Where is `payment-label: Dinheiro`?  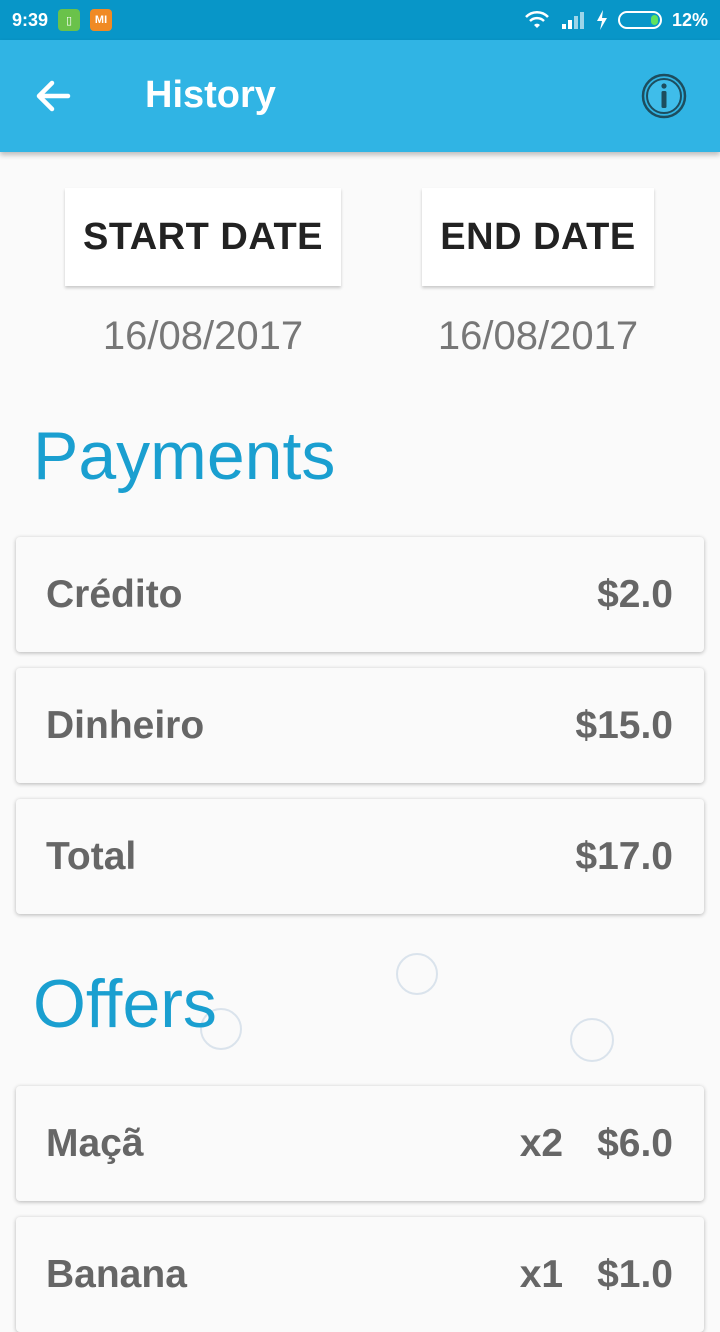
payment-label: Dinheiro is located at coordinates (125, 725).